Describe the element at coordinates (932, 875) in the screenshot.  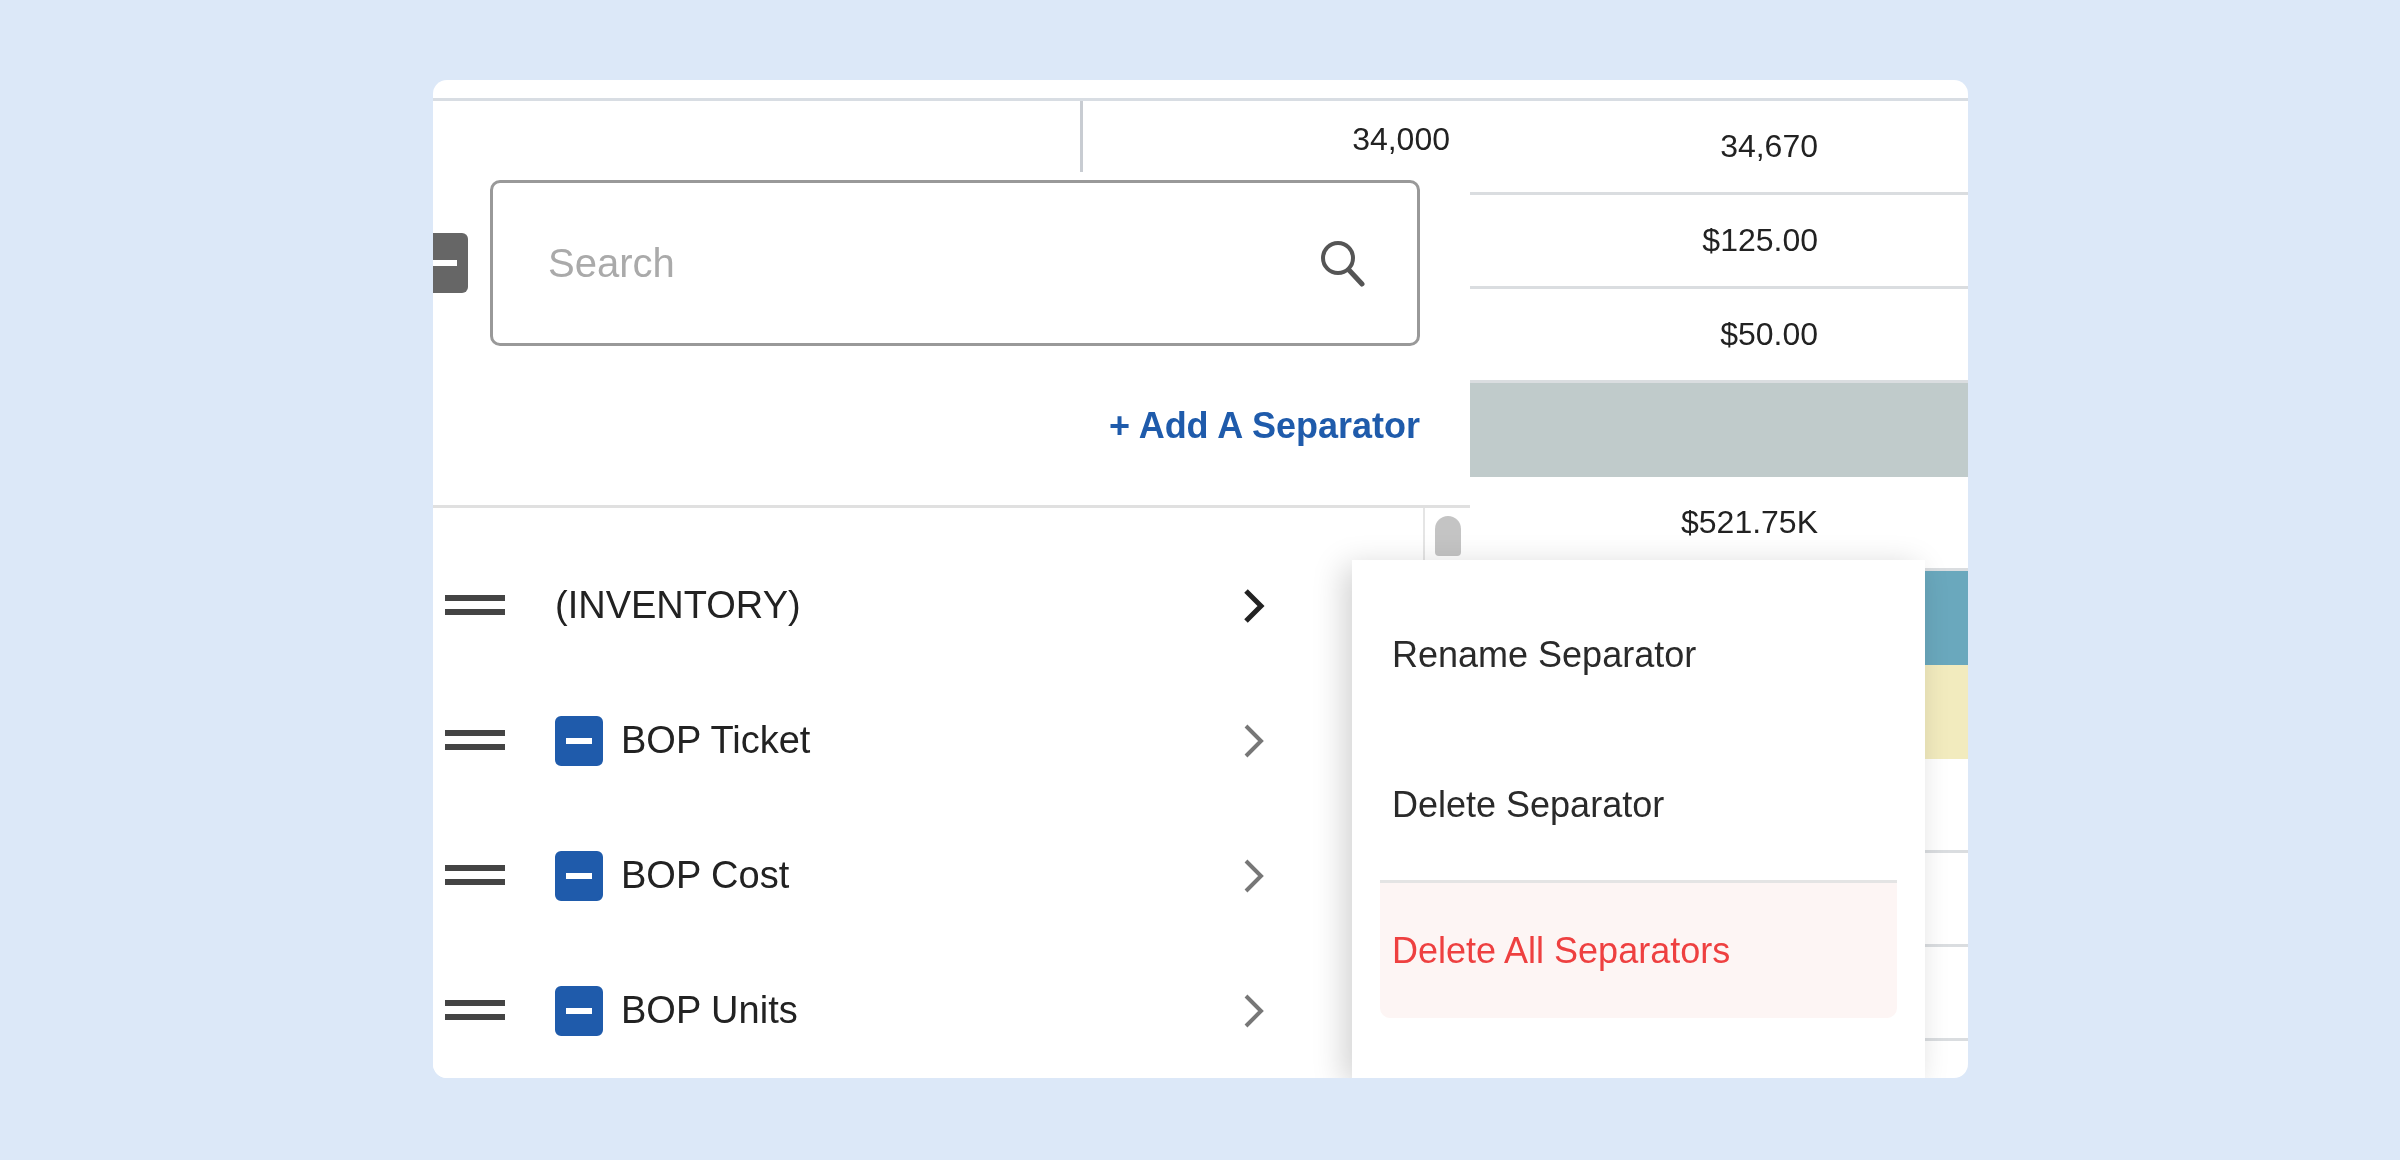
I see `list-item-label: BOP Cost` at that location.